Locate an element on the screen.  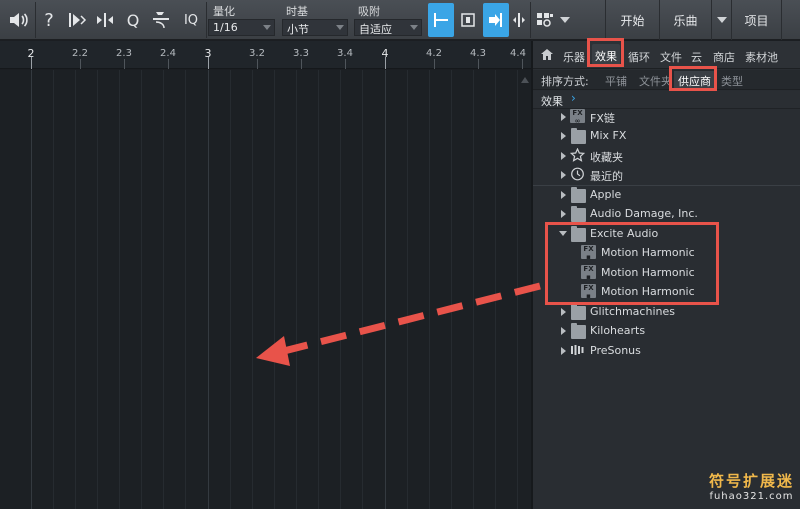
highlight-effects-tab is located at coordinates (605, 52).